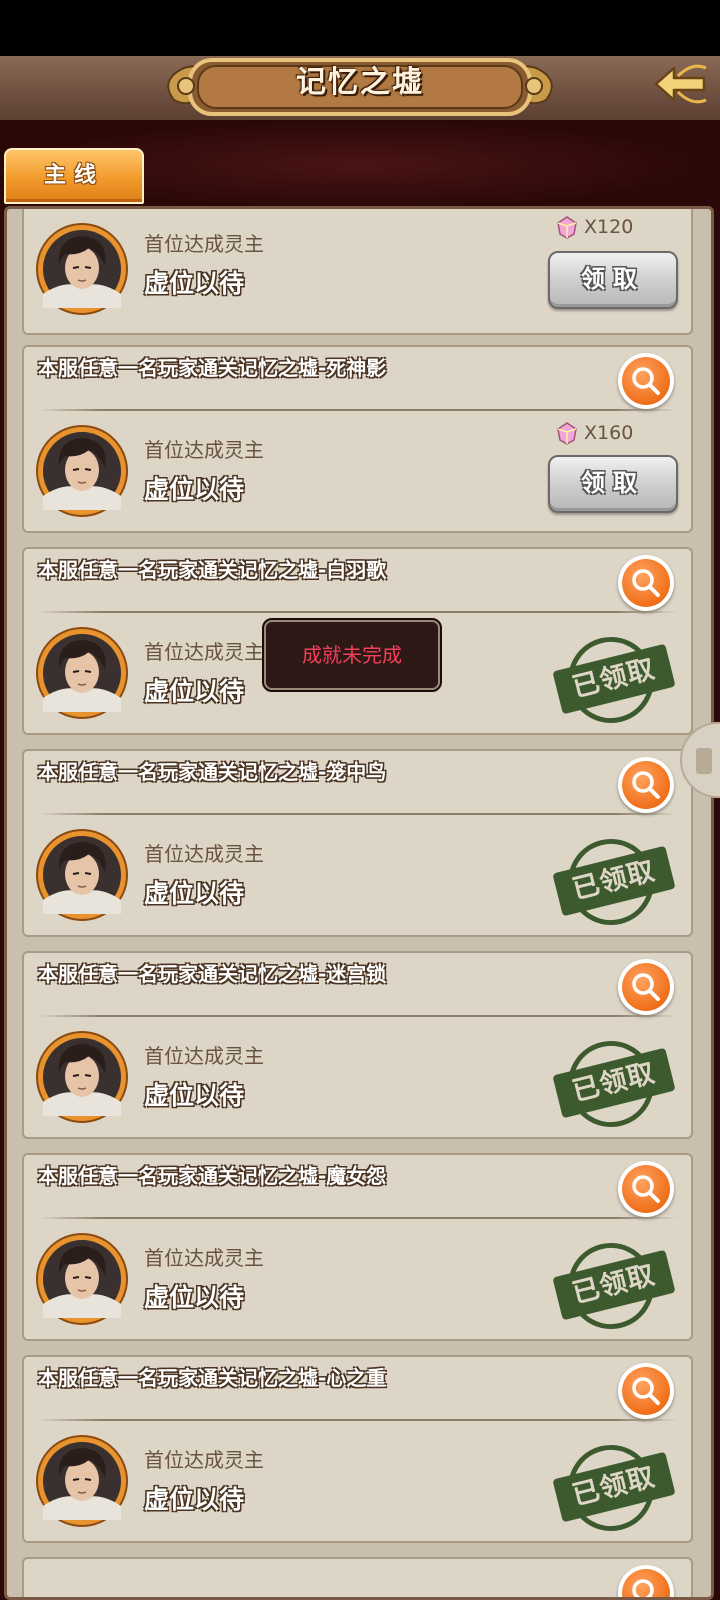  What do you see at coordinates (357, 1247) in the screenshot?
I see `list-item: 本服任意一名玩家通关记忆之墟-魔女怨 首位达成灵主 虚位以待 已领取` at bounding box center [357, 1247].